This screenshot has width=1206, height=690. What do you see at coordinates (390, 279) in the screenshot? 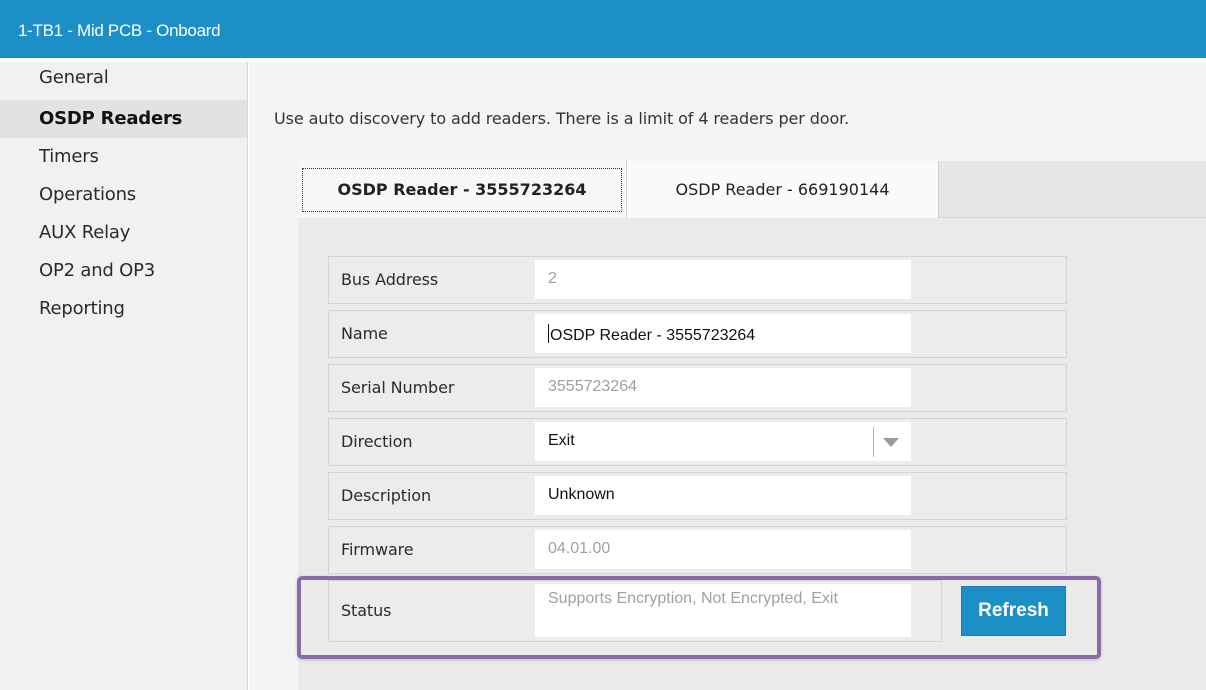
I see `bus-address-label: Bus Address` at bounding box center [390, 279].